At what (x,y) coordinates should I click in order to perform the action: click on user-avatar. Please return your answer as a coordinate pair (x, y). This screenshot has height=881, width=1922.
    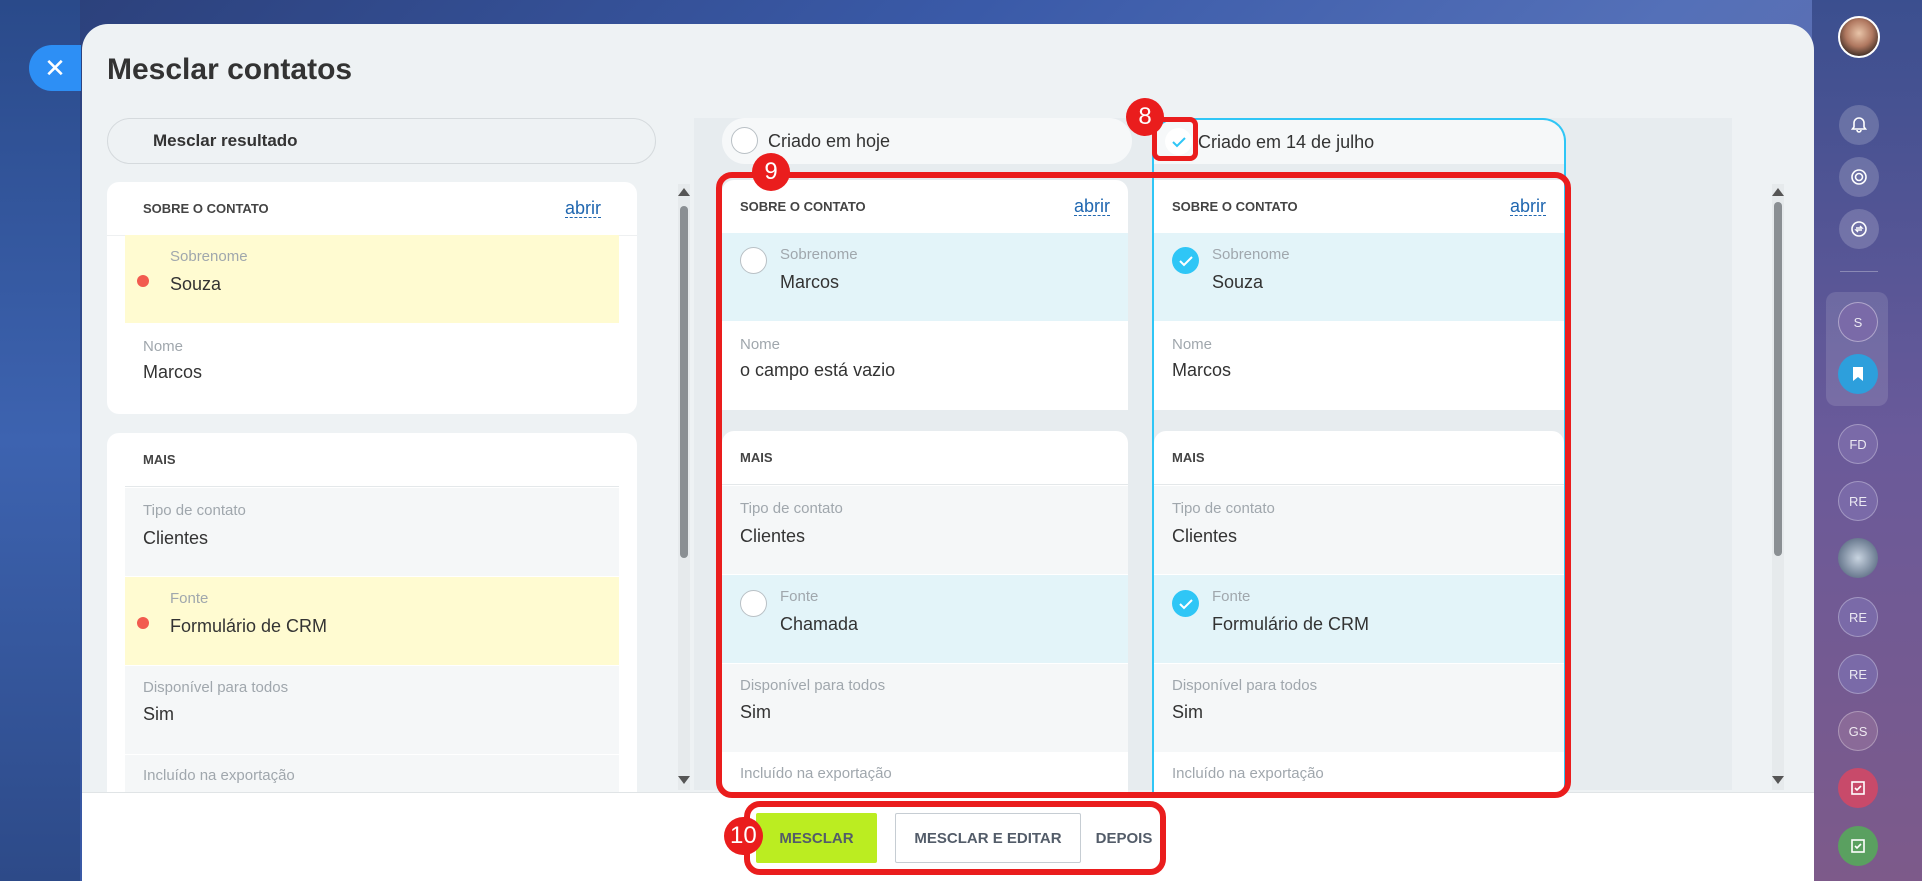
    Looking at the image, I should click on (1859, 37).